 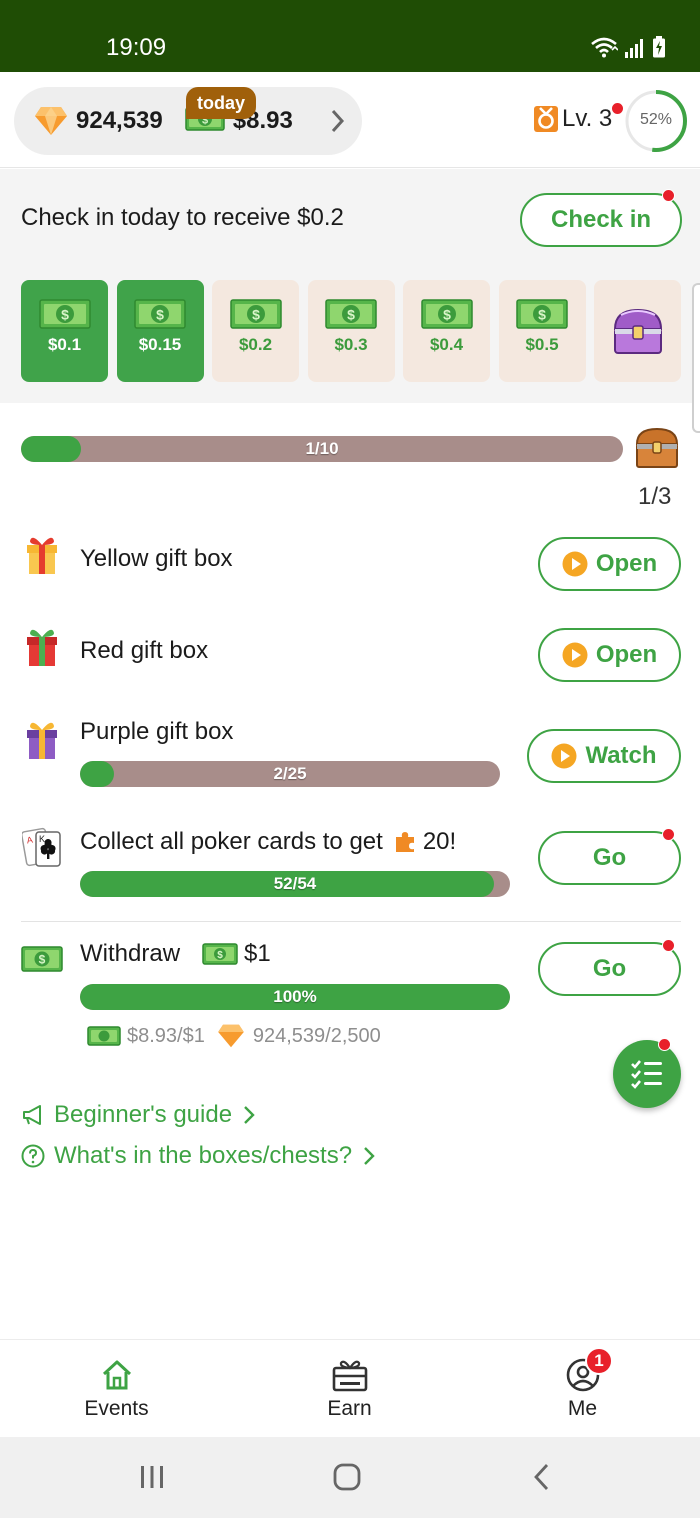 I want to click on chest-count: 1/3, so click(x=655, y=496).